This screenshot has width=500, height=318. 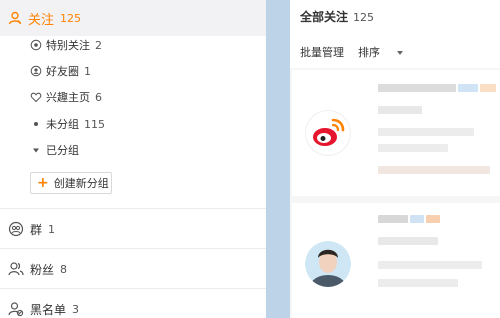 What do you see at coordinates (36, 124) in the screenshot?
I see `dot-icon` at bounding box center [36, 124].